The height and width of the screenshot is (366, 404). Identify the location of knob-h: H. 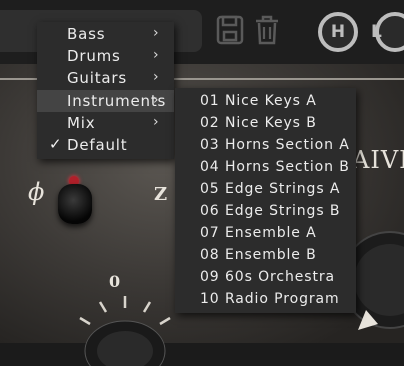
(338, 32).